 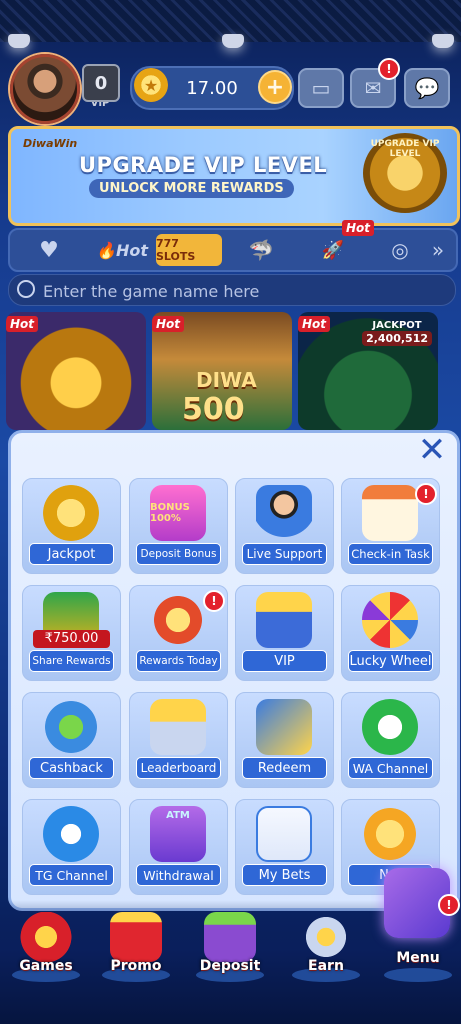 I want to click on emblem-text: UPGRADE VIP LEVEL, so click(x=405, y=149).